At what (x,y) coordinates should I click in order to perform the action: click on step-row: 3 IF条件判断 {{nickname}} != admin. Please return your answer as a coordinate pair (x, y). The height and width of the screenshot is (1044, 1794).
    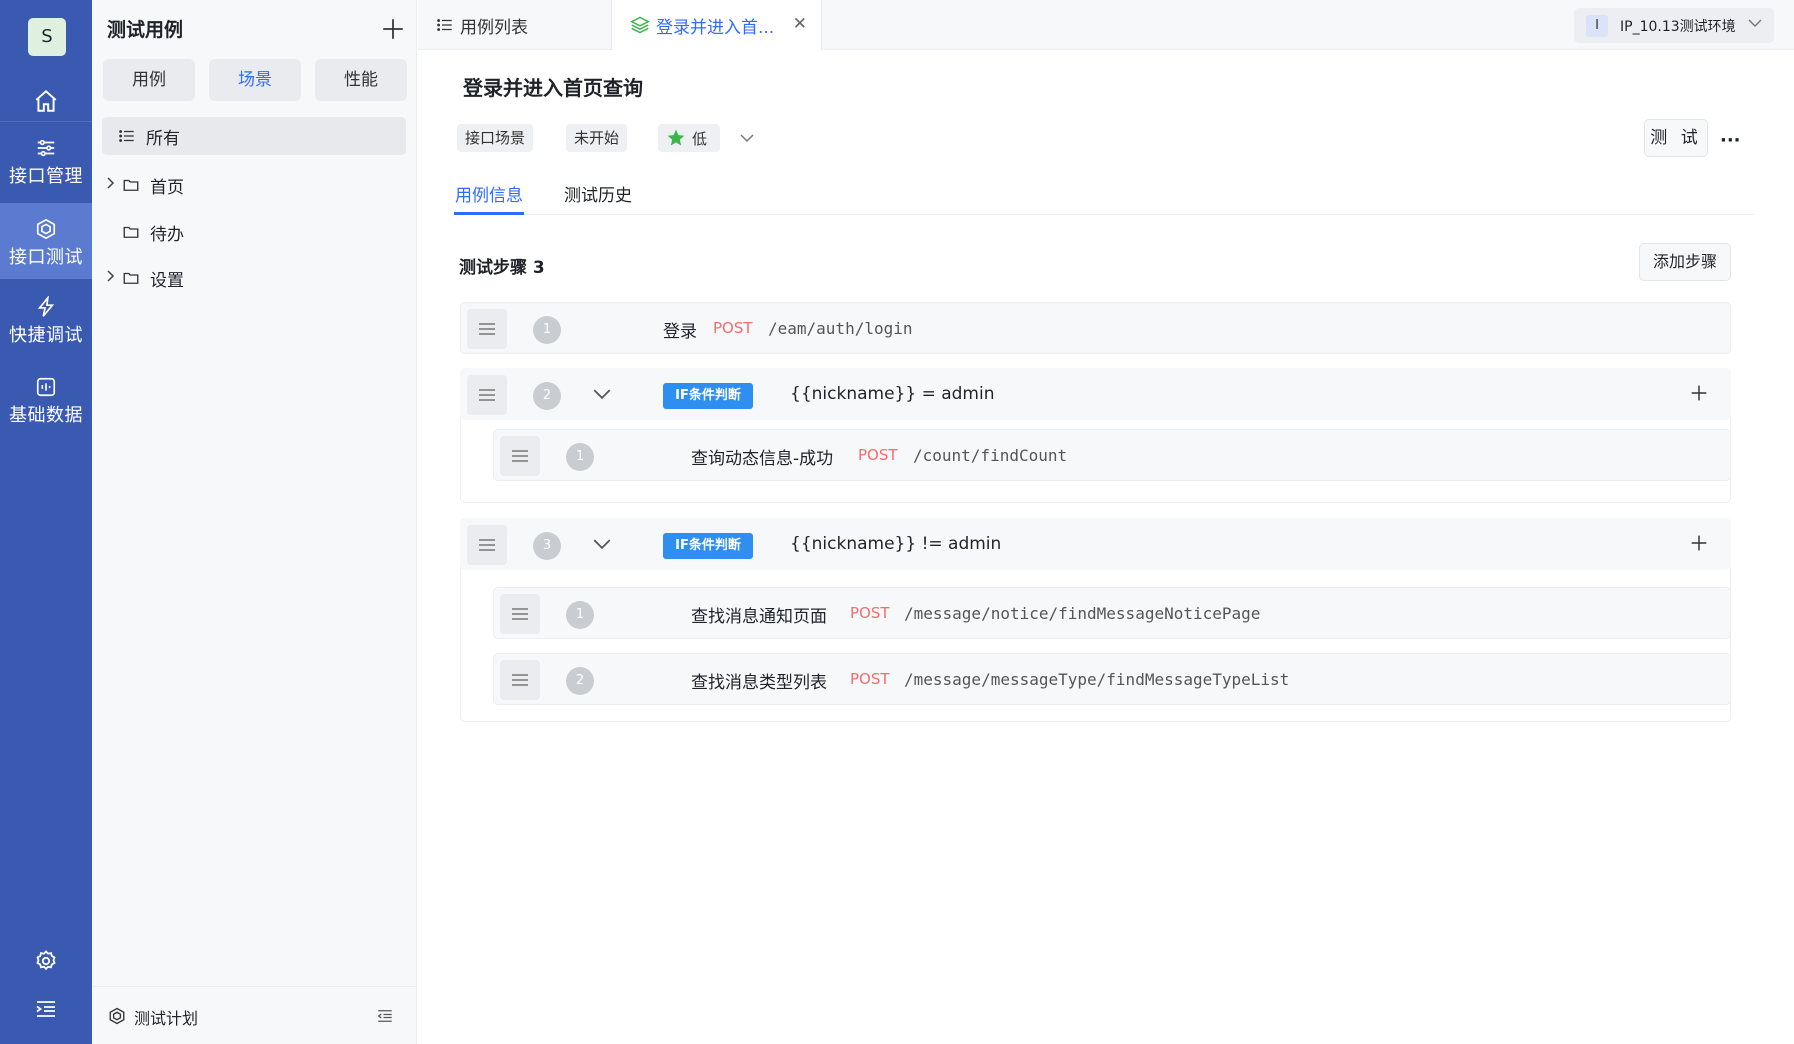
    Looking at the image, I should click on (1095, 544).